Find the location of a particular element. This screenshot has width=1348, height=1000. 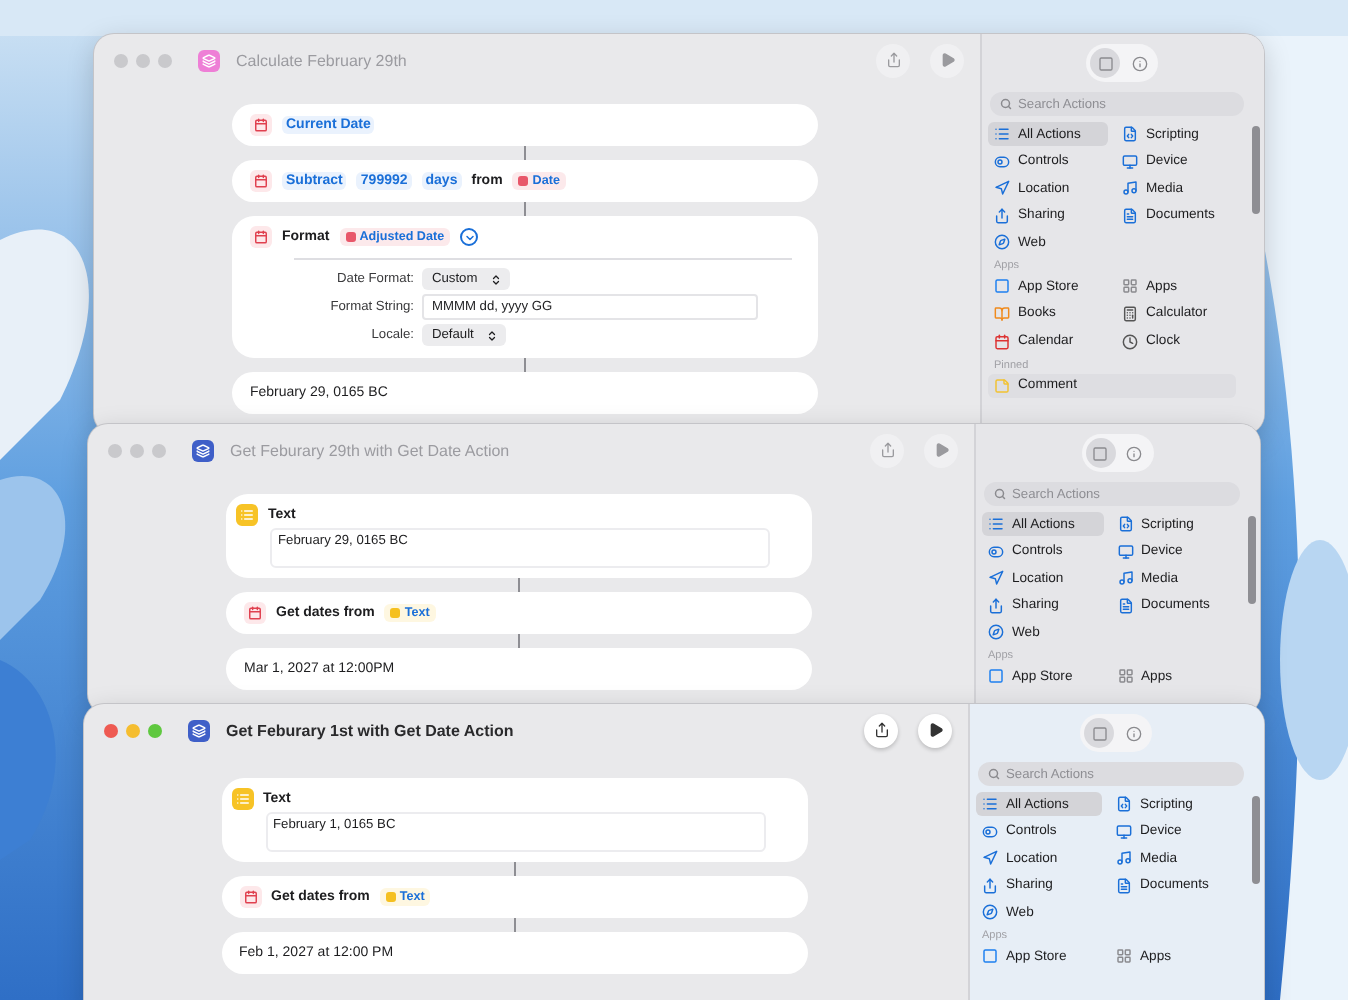

window-title: Get Feburary 29th with Get Date Action is located at coordinates (370, 450).